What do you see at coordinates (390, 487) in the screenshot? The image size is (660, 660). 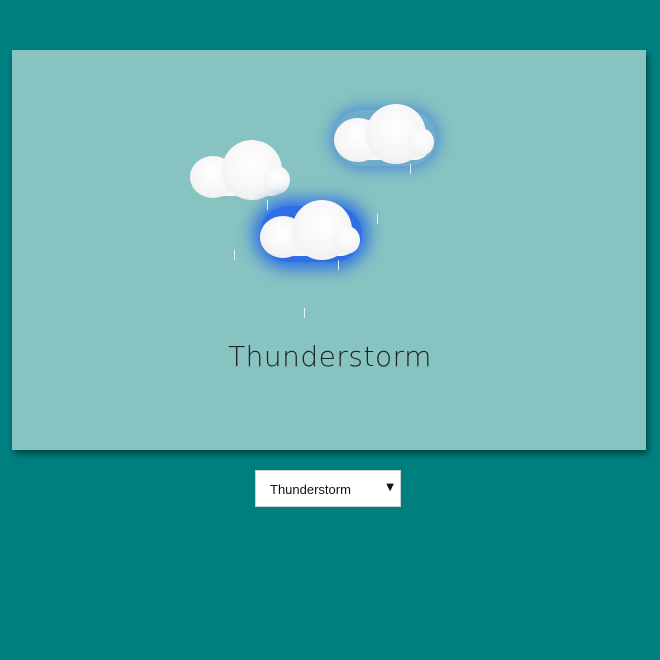 I see `chevron-down-icon: ▼` at bounding box center [390, 487].